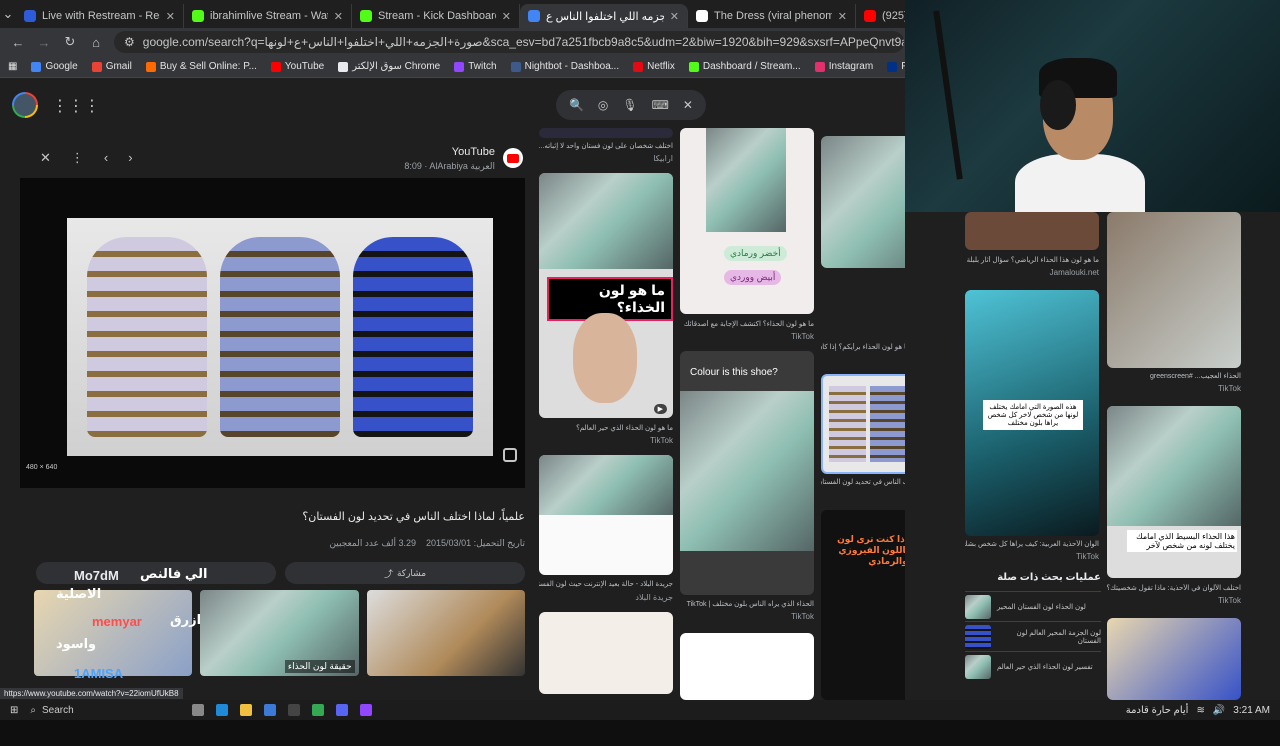 The height and width of the screenshot is (746, 1280). I want to click on browser-tab: The Dress (viral phenomenon) ✕, so click(772, 16).